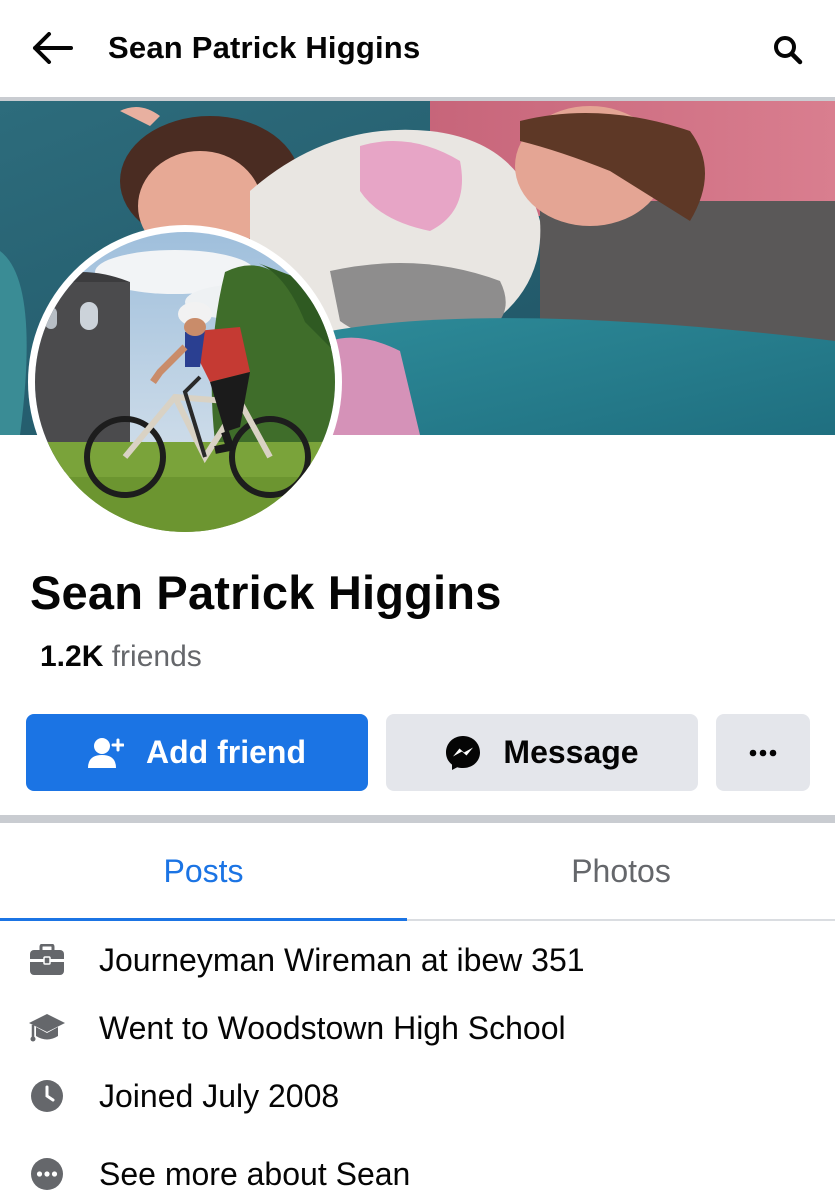 The width and height of the screenshot is (835, 1200). I want to click on add-friend-label: Add friend, so click(226, 752).